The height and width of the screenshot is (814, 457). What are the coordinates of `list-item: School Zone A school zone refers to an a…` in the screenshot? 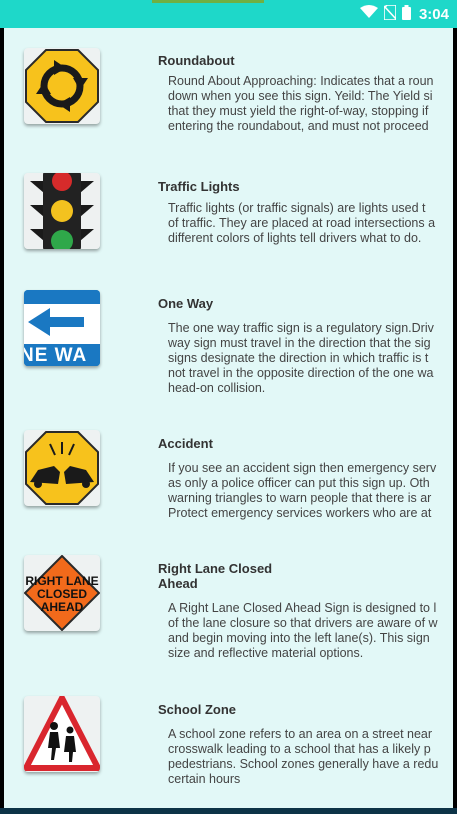 It's located at (228, 746).